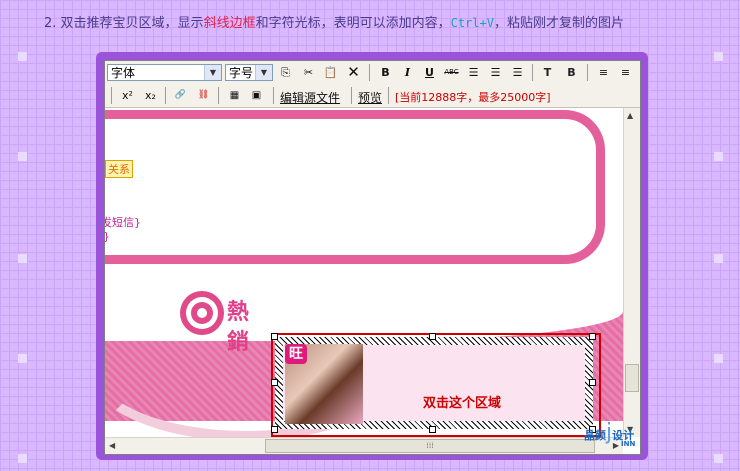  I want to click on font-select: 字体 ▼, so click(164, 72).